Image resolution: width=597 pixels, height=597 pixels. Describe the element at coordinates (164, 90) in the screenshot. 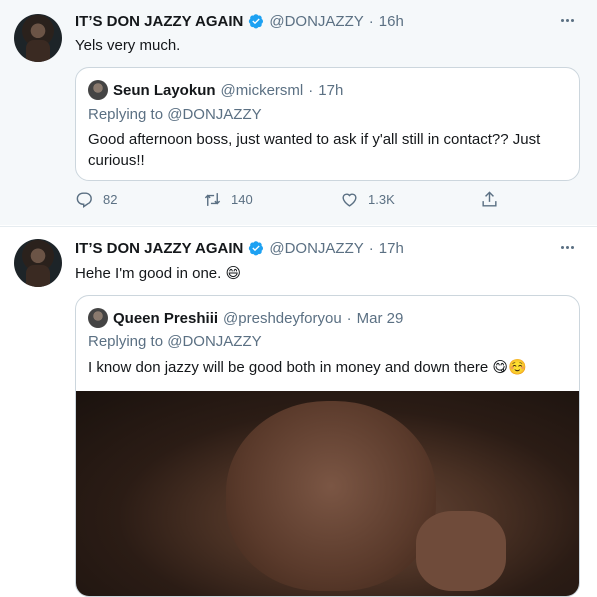

I see `quoted-author-name: Seun Layokun` at that location.